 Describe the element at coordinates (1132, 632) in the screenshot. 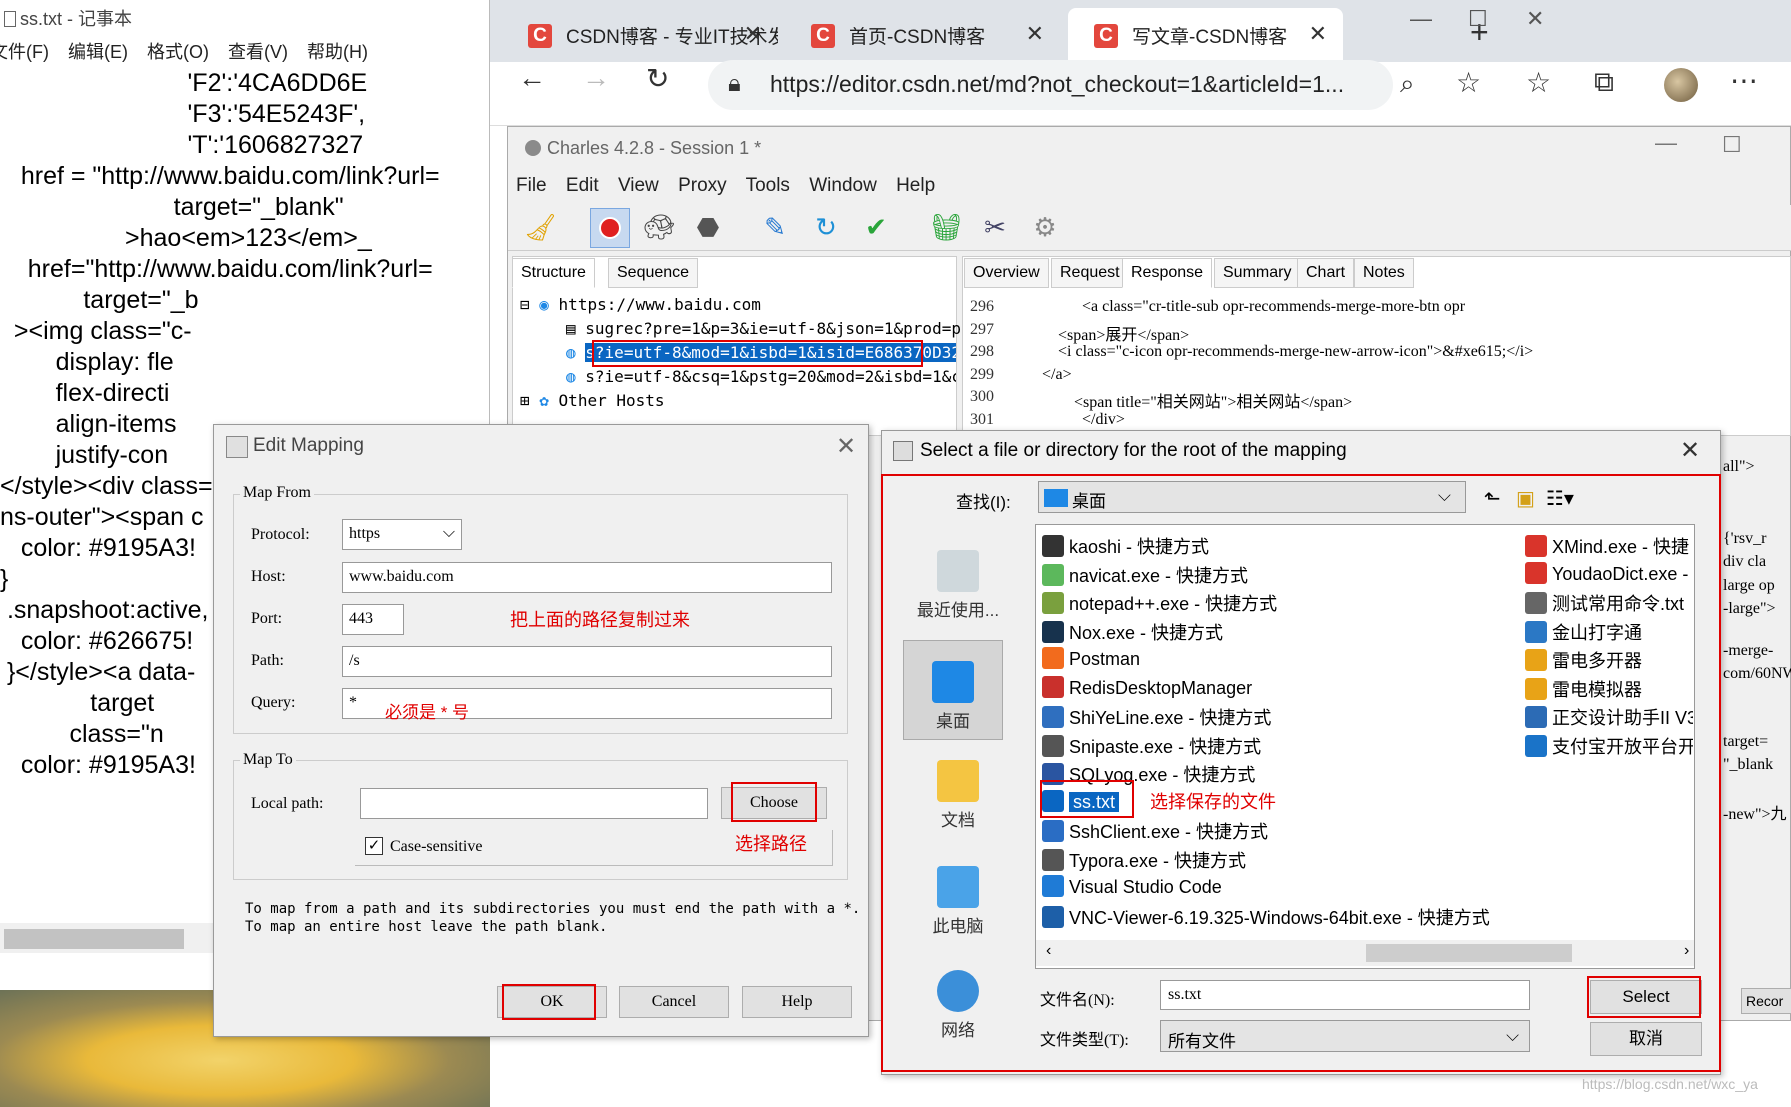

I see `file-item: Nox.exe - 快捷方式` at that location.